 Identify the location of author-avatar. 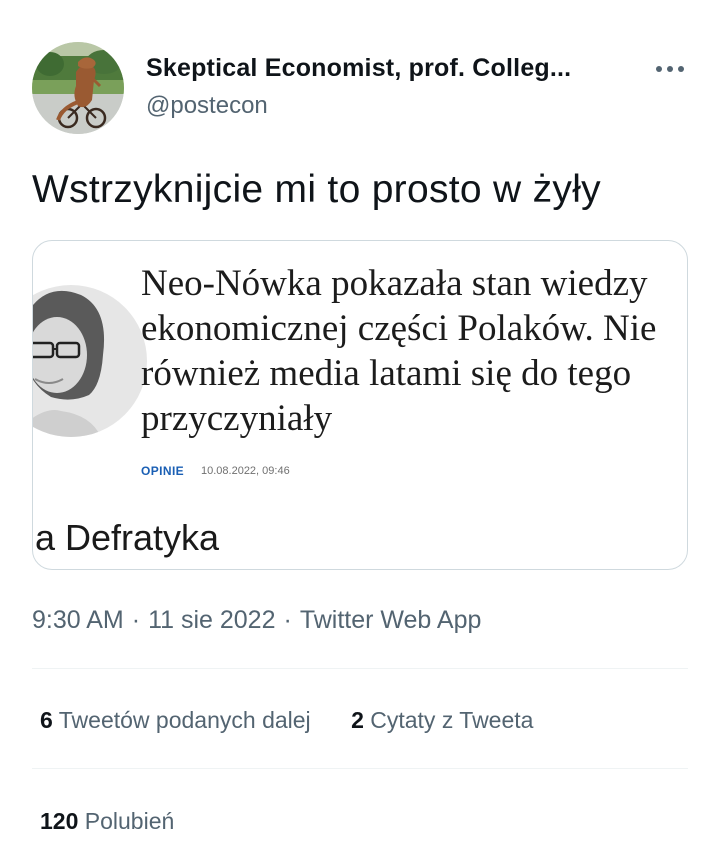
(78, 88).